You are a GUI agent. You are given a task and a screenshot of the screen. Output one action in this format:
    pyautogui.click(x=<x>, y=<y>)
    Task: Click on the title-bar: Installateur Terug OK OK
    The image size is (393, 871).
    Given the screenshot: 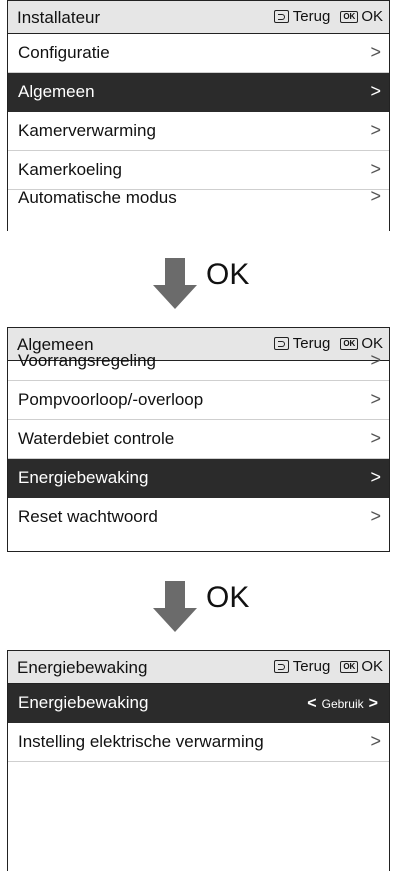 What is the action you would take?
    pyautogui.click(x=198, y=17)
    